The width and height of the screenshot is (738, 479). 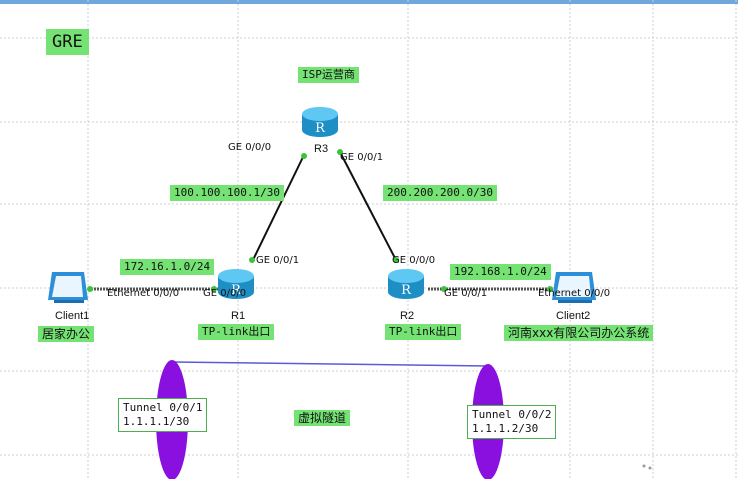 I want to click on r2-port-ge000: GE 0/0/0, so click(x=414, y=260).